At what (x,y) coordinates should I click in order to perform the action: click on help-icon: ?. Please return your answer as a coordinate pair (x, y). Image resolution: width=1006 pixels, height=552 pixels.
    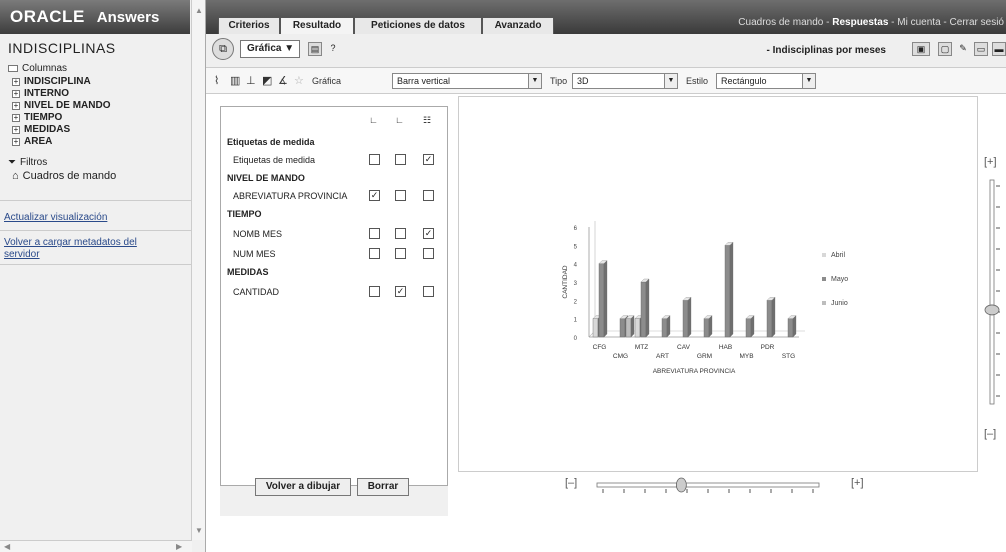
    Looking at the image, I should click on (333, 49).